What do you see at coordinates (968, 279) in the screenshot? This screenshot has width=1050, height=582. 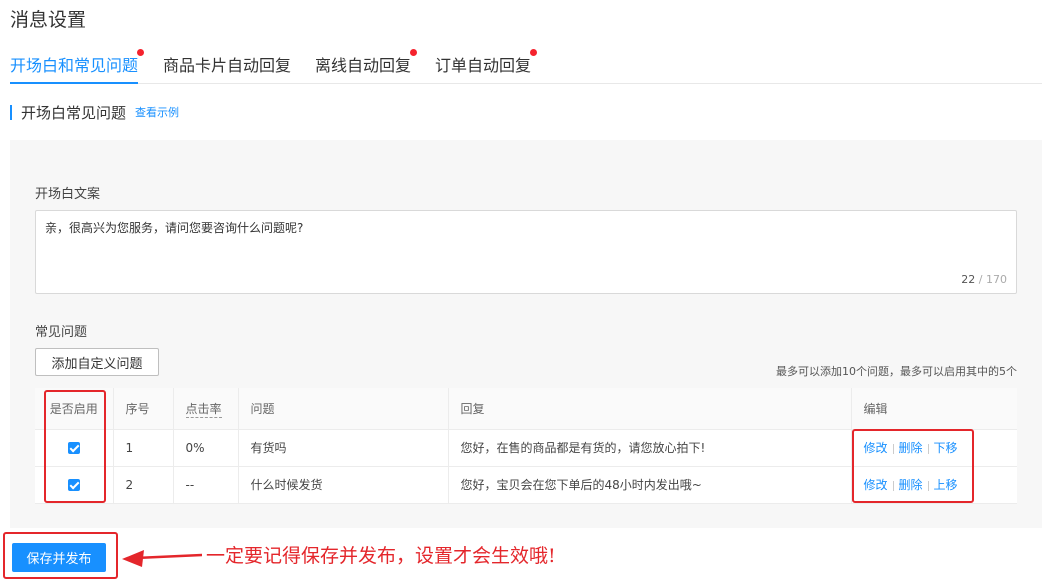 I see `char-count: 22` at bounding box center [968, 279].